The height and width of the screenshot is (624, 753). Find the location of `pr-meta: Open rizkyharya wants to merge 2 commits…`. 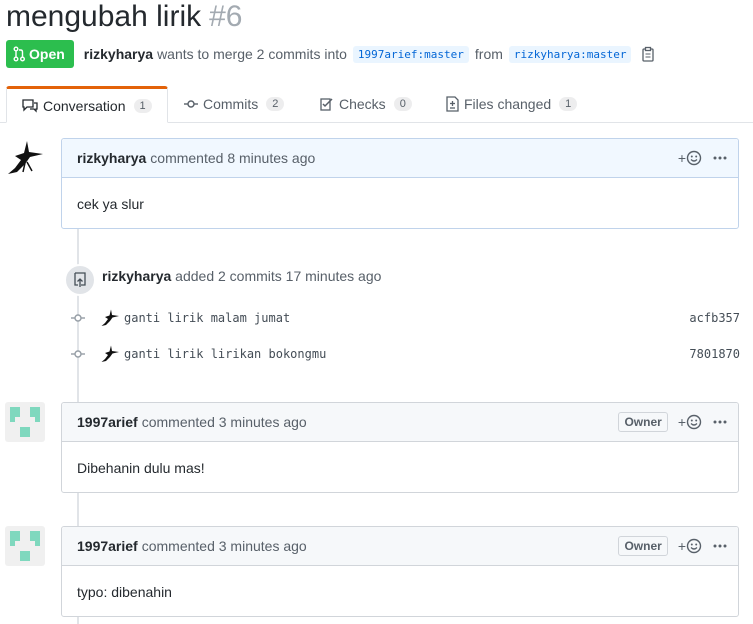

pr-meta: Open rizkyharya wants to merge 2 commits… is located at coordinates (330, 54).